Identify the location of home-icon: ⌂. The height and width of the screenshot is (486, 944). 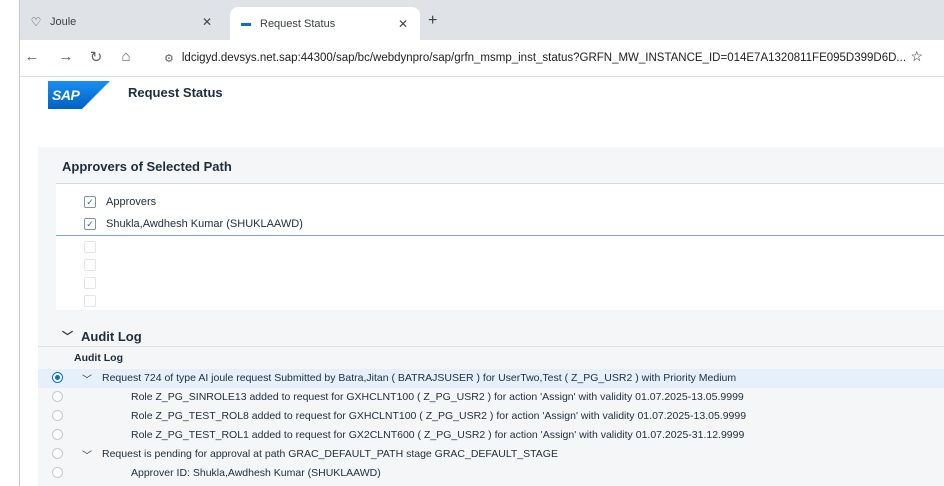
(126, 56).